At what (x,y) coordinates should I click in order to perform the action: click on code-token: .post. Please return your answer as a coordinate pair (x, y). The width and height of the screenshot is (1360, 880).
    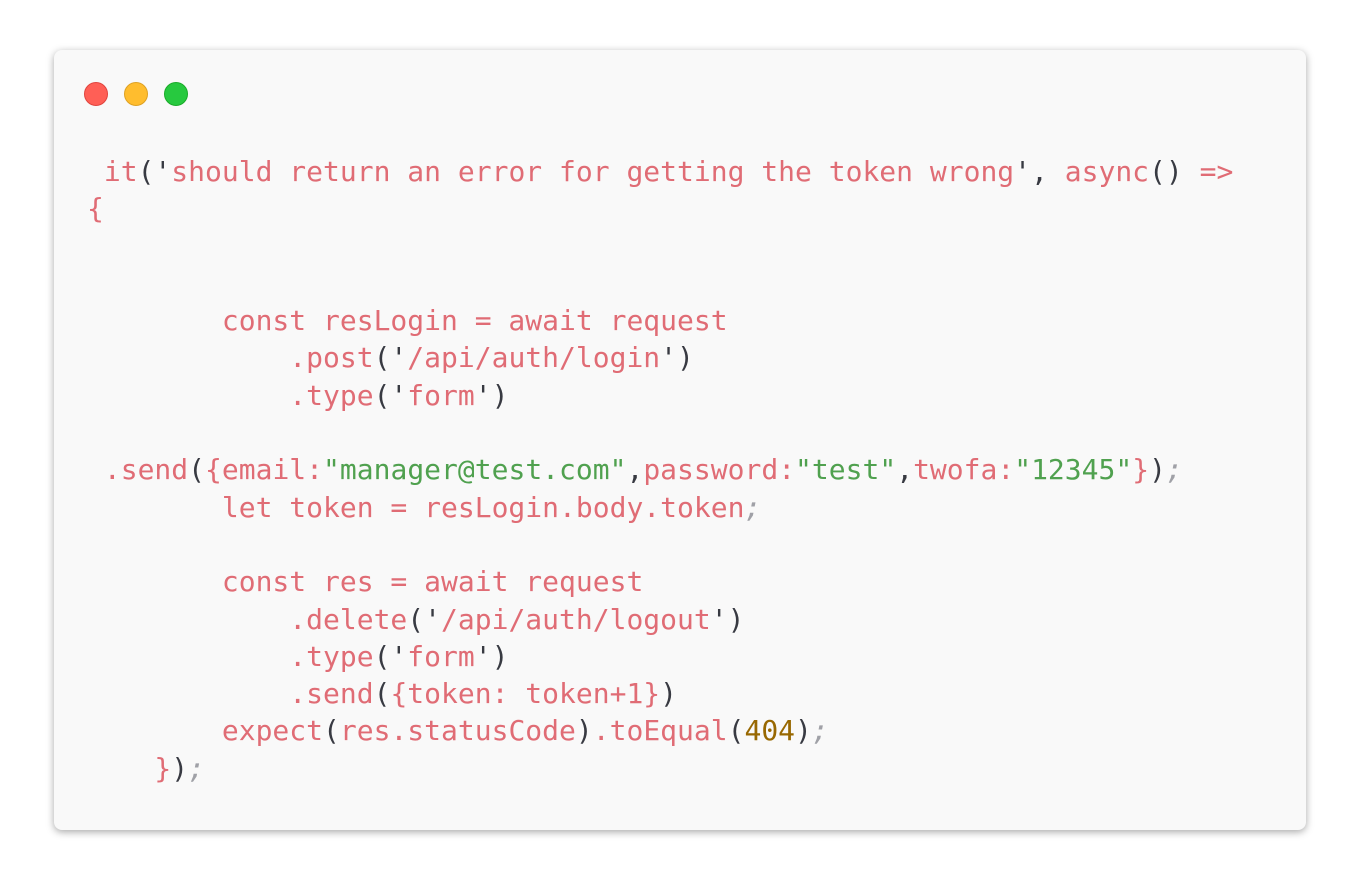
    Looking at the image, I should click on (230, 358).